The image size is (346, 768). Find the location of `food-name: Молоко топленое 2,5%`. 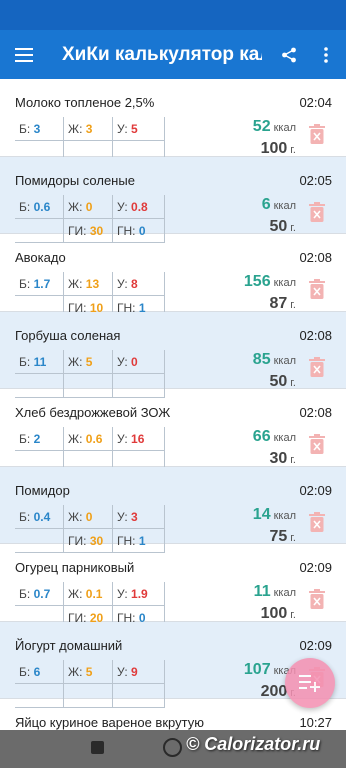

food-name: Молоко топленое 2,5% is located at coordinates (85, 102).